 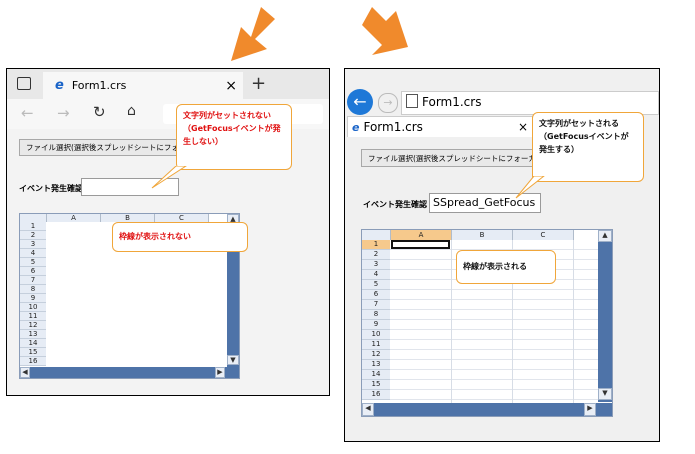 I want to click on left-callout-top: 文字列がセットされない （GetFocusイベントが発 生しない）, so click(x=234, y=137).